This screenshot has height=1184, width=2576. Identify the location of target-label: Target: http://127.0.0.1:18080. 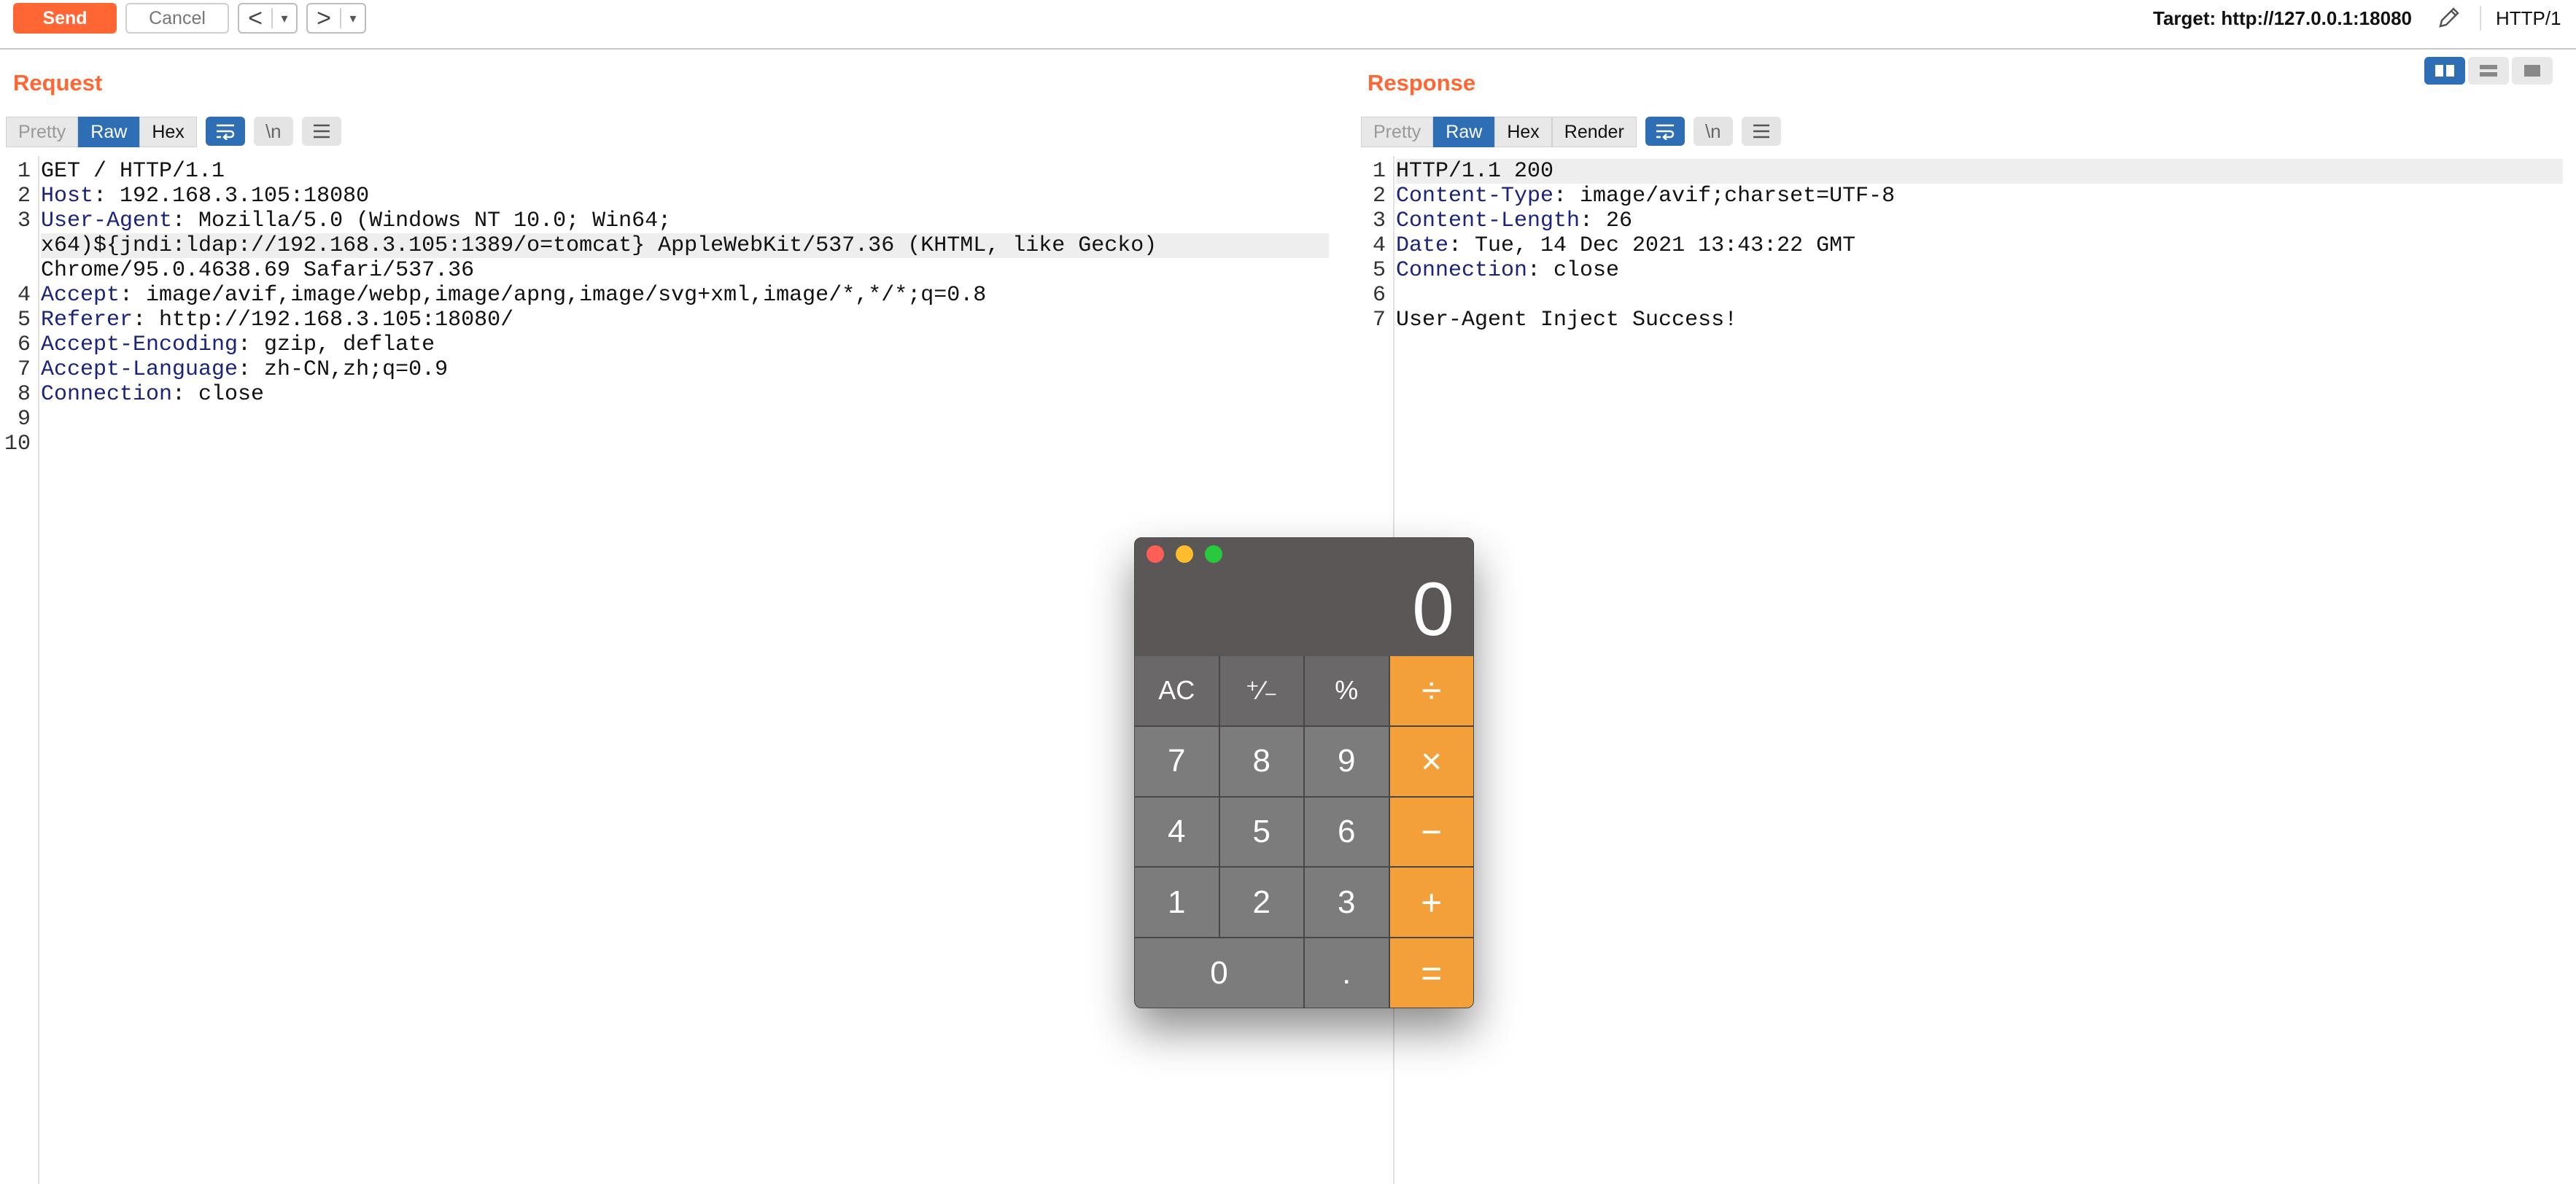
(2283, 18).